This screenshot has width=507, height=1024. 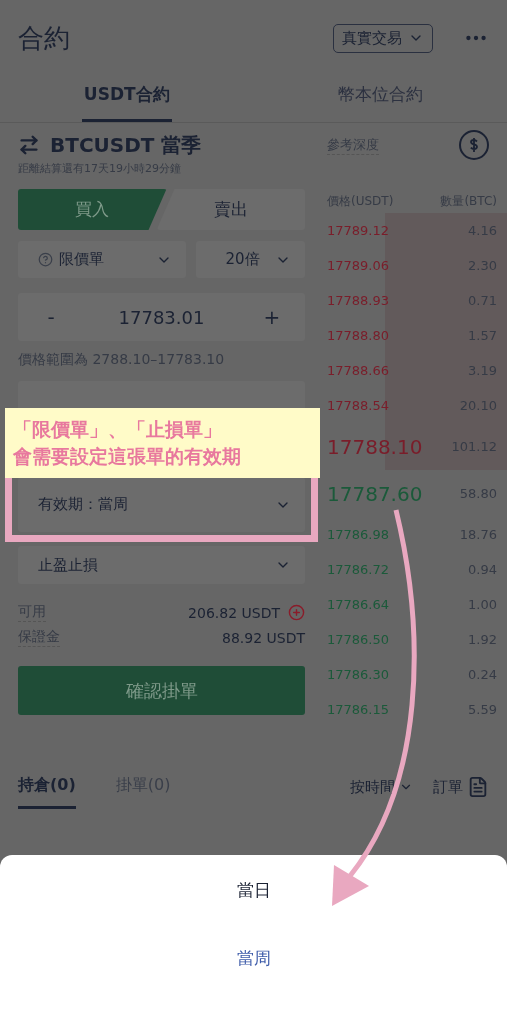 What do you see at coordinates (102, 259) in the screenshot?
I see `order-type-select: 限價單` at bounding box center [102, 259].